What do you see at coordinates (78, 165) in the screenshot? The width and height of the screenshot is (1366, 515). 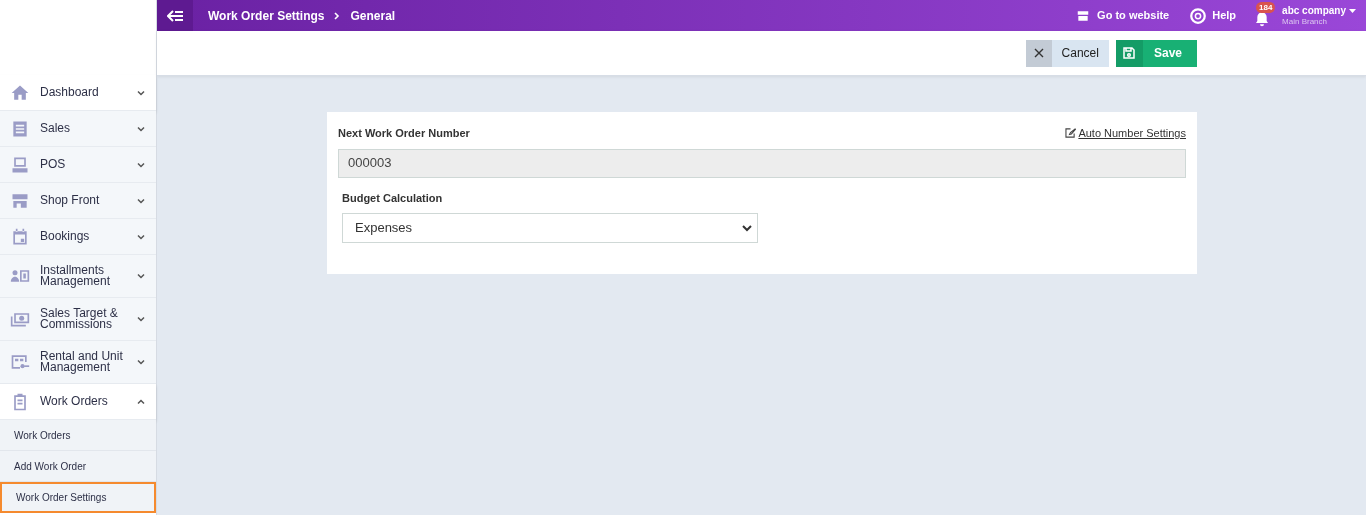 I see `sidebar-item: POS` at bounding box center [78, 165].